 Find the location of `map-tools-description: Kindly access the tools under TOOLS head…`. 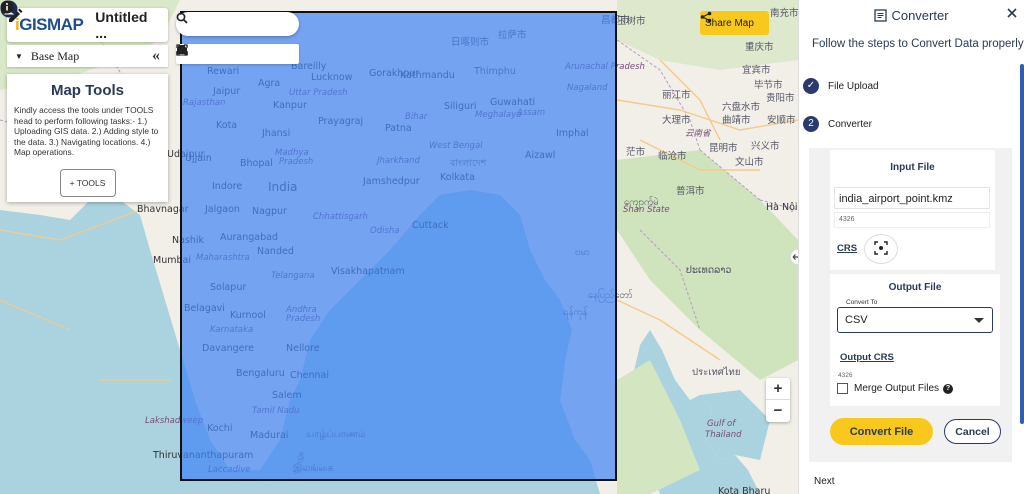

map-tools-description: Kindly access the tools under TOOLS head… is located at coordinates (86, 131).